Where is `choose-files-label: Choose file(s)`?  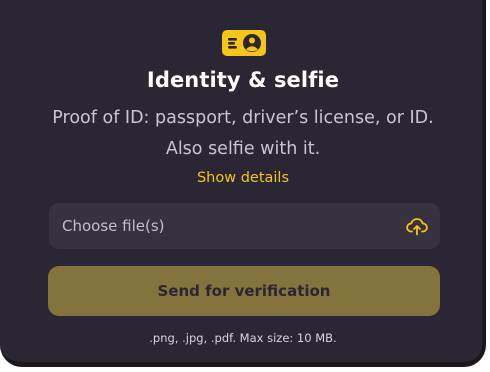
choose-files-label: Choose file(s) is located at coordinates (113, 226).